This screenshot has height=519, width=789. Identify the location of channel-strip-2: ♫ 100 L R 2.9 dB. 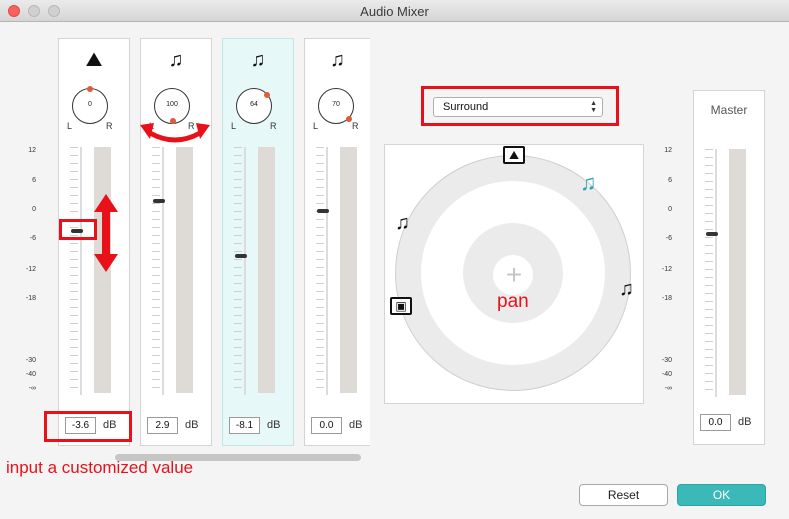
(176, 242).